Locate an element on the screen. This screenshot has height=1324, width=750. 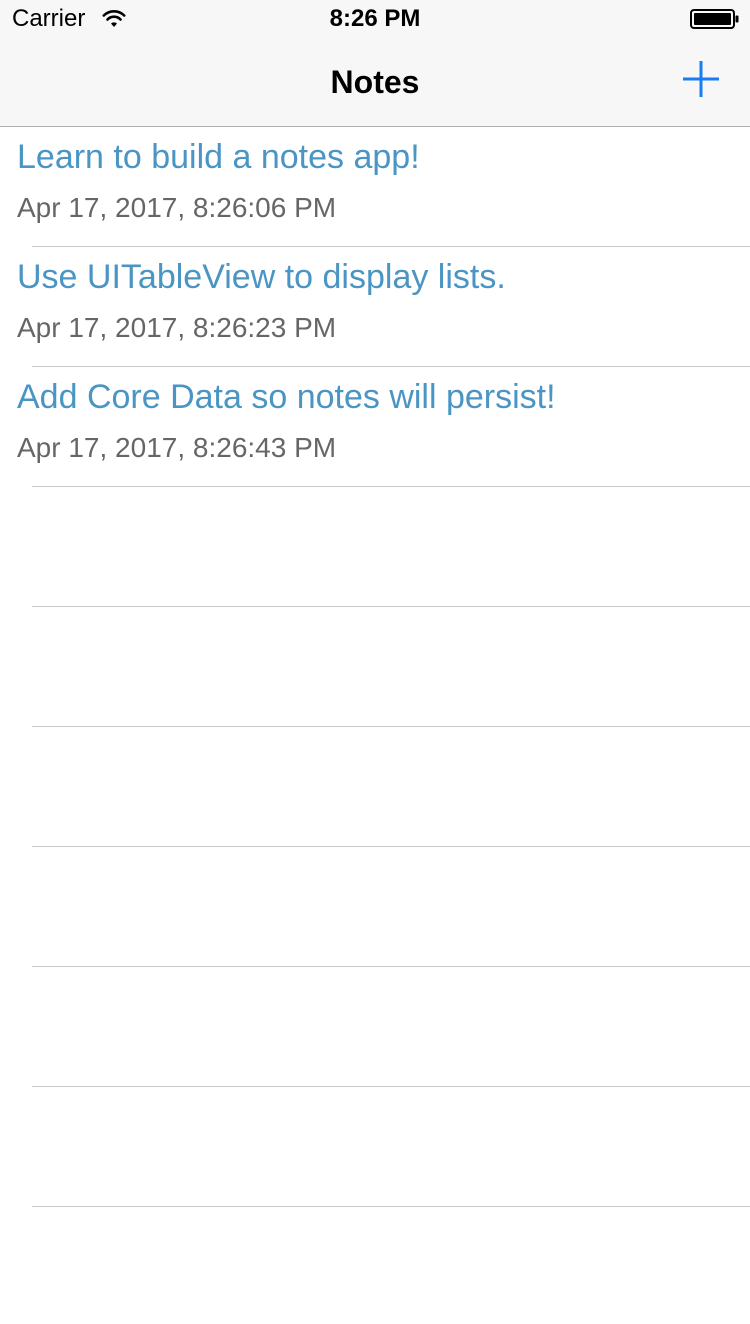
note-title: Learn to build a notes app! is located at coordinates (218, 157).